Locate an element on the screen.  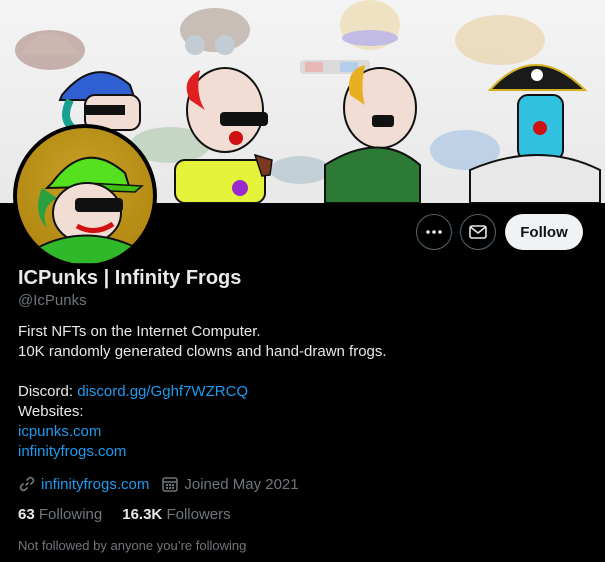
profile-meta: infinityfrogs.com Joined May 2021 is located at coordinates (164, 484).